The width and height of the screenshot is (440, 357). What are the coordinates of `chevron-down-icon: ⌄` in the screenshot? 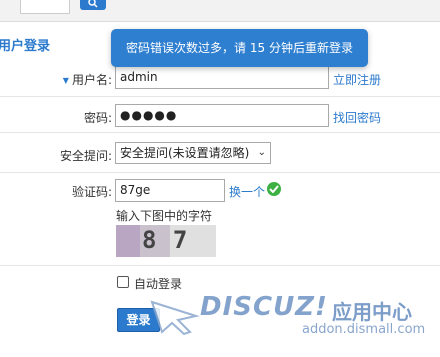 It's located at (261, 152).